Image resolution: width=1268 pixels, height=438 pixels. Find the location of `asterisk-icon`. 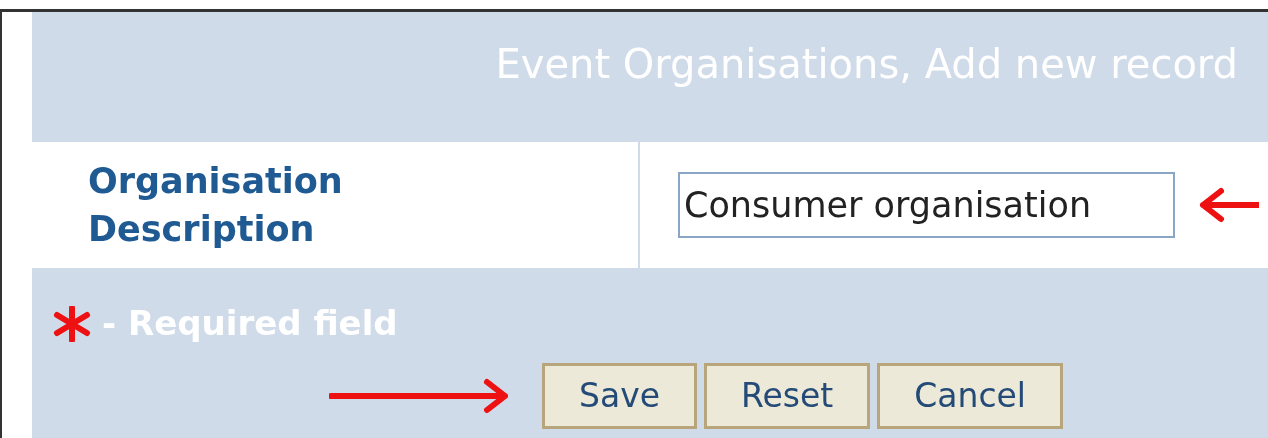

asterisk-icon is located at coordinates (72, 323).